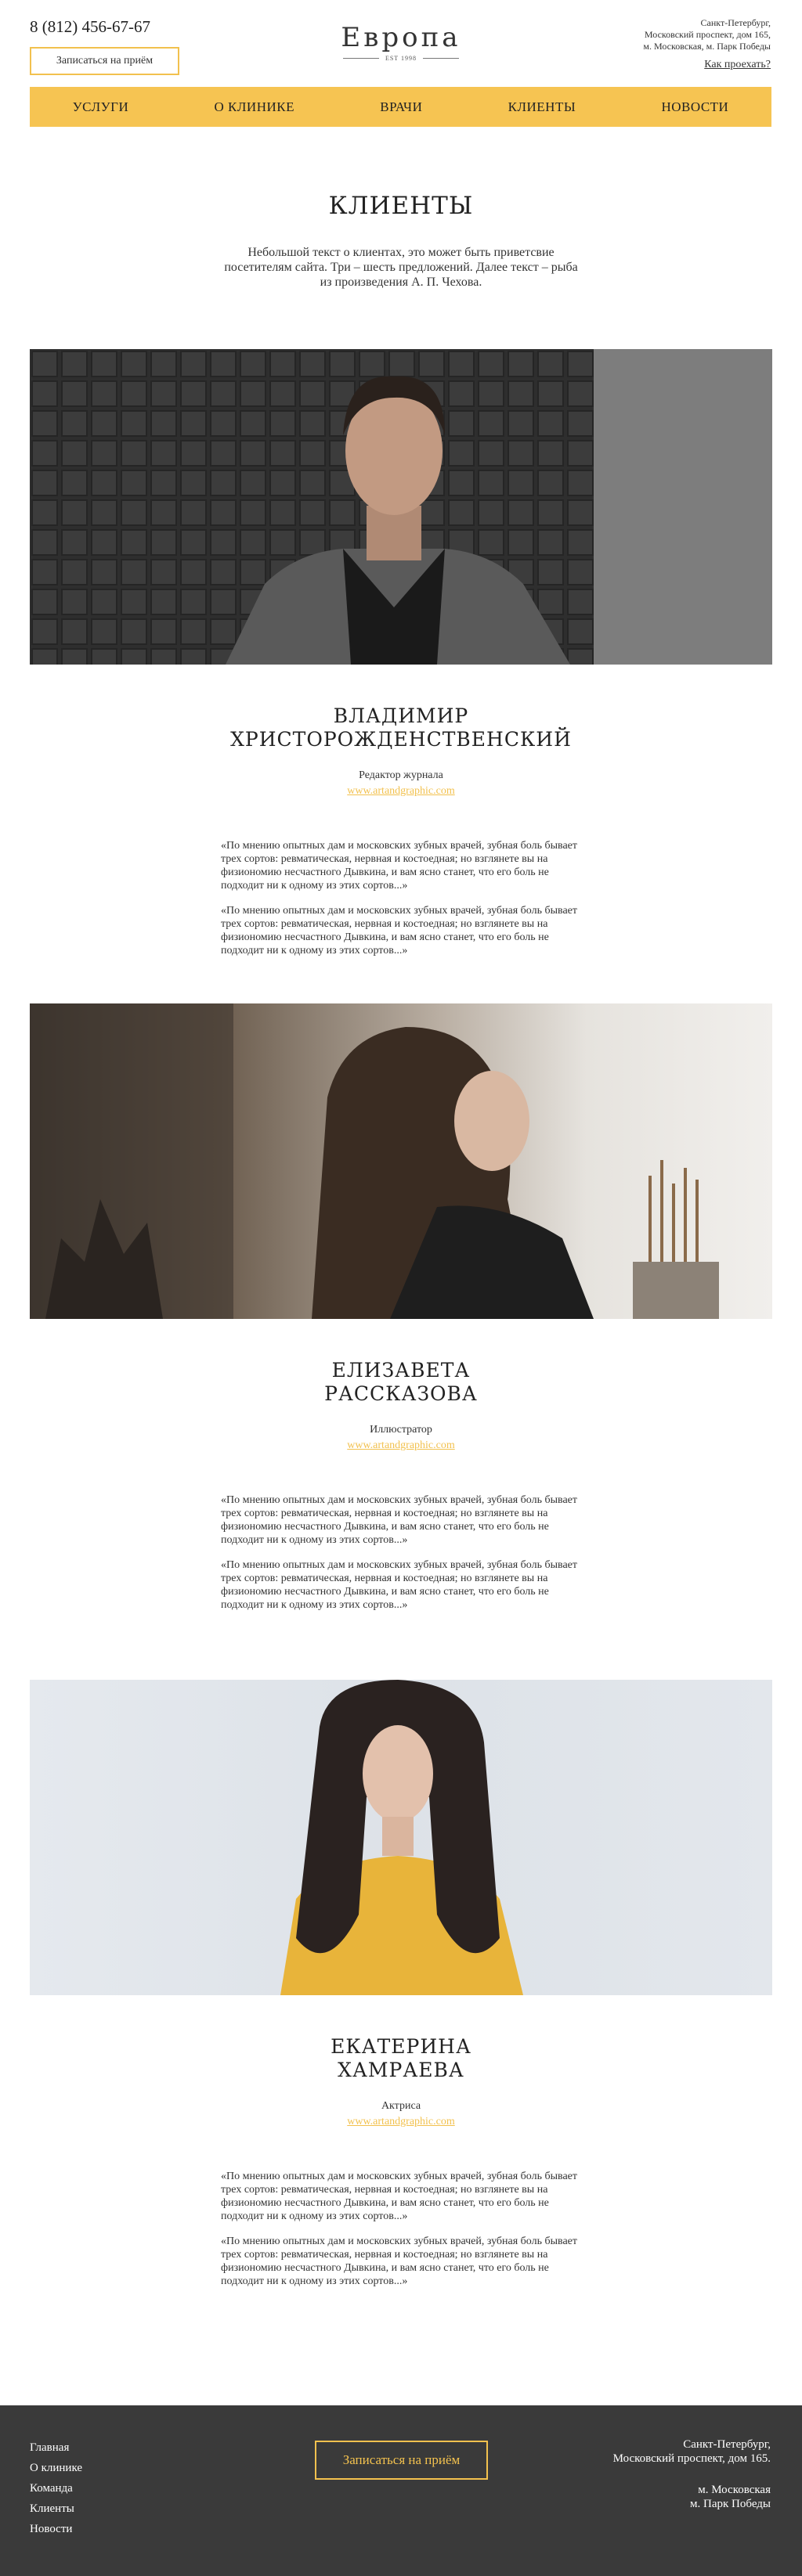 The height and width of the screenshot is (2576, 802). What do you see at coordinates (401, 2106) in the screenshot?
I see `client-role: Актриса` at bounding box center [401, 2106].